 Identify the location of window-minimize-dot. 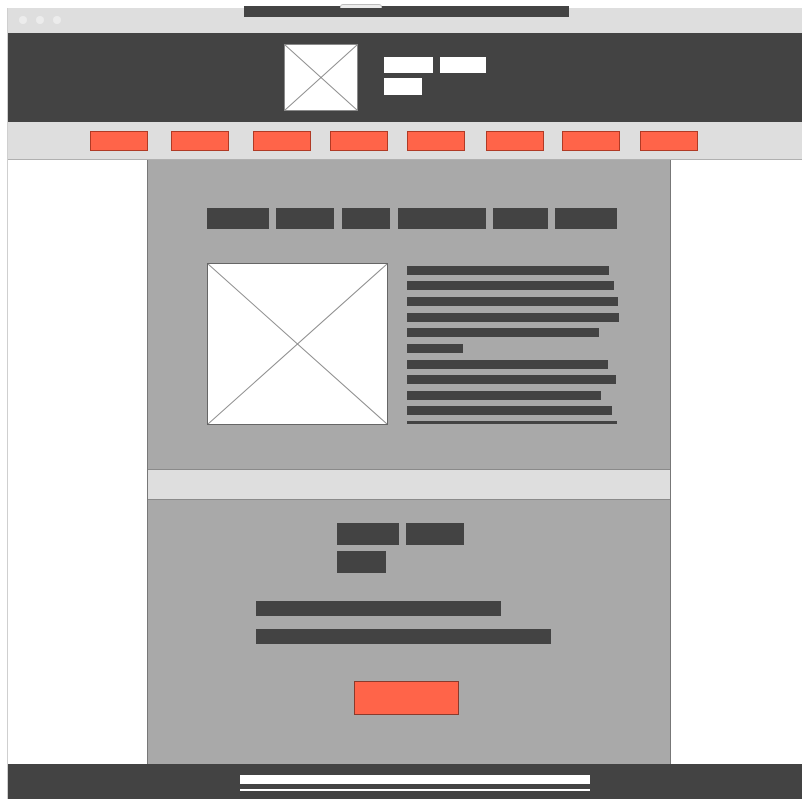
(40, 20).